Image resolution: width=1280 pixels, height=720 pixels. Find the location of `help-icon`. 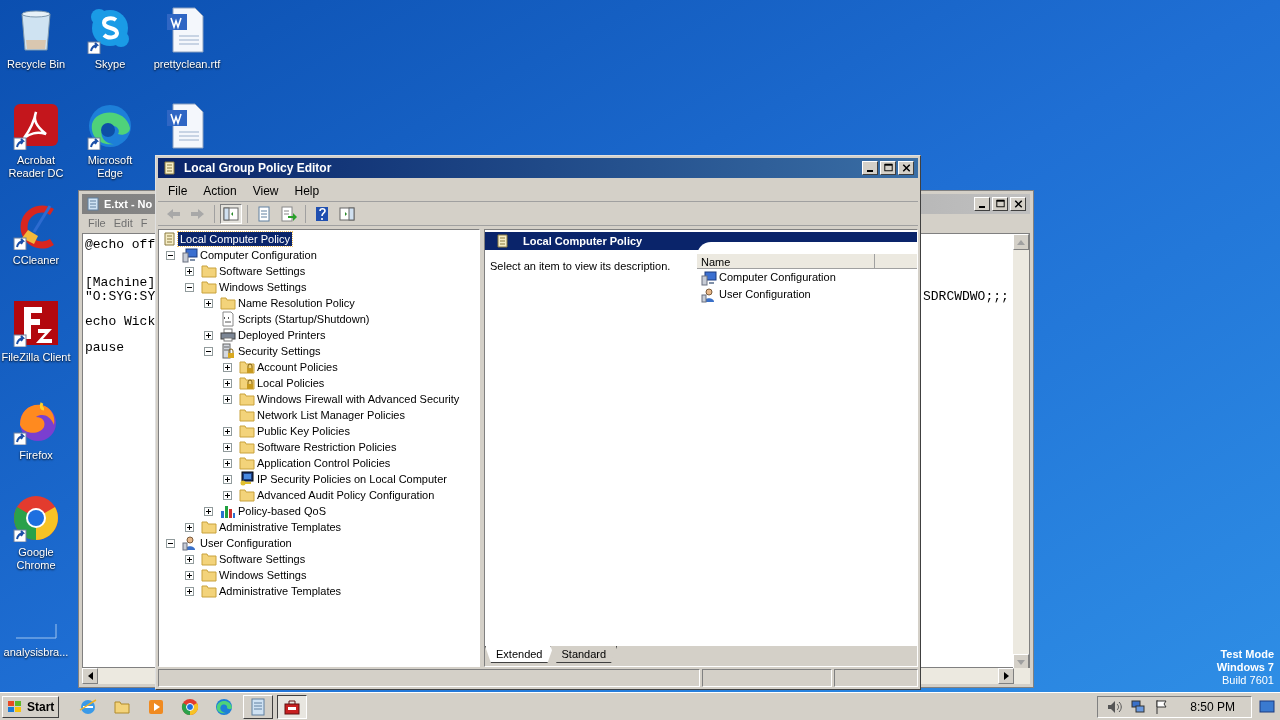

help-icon is located at coordinates (322, 213).